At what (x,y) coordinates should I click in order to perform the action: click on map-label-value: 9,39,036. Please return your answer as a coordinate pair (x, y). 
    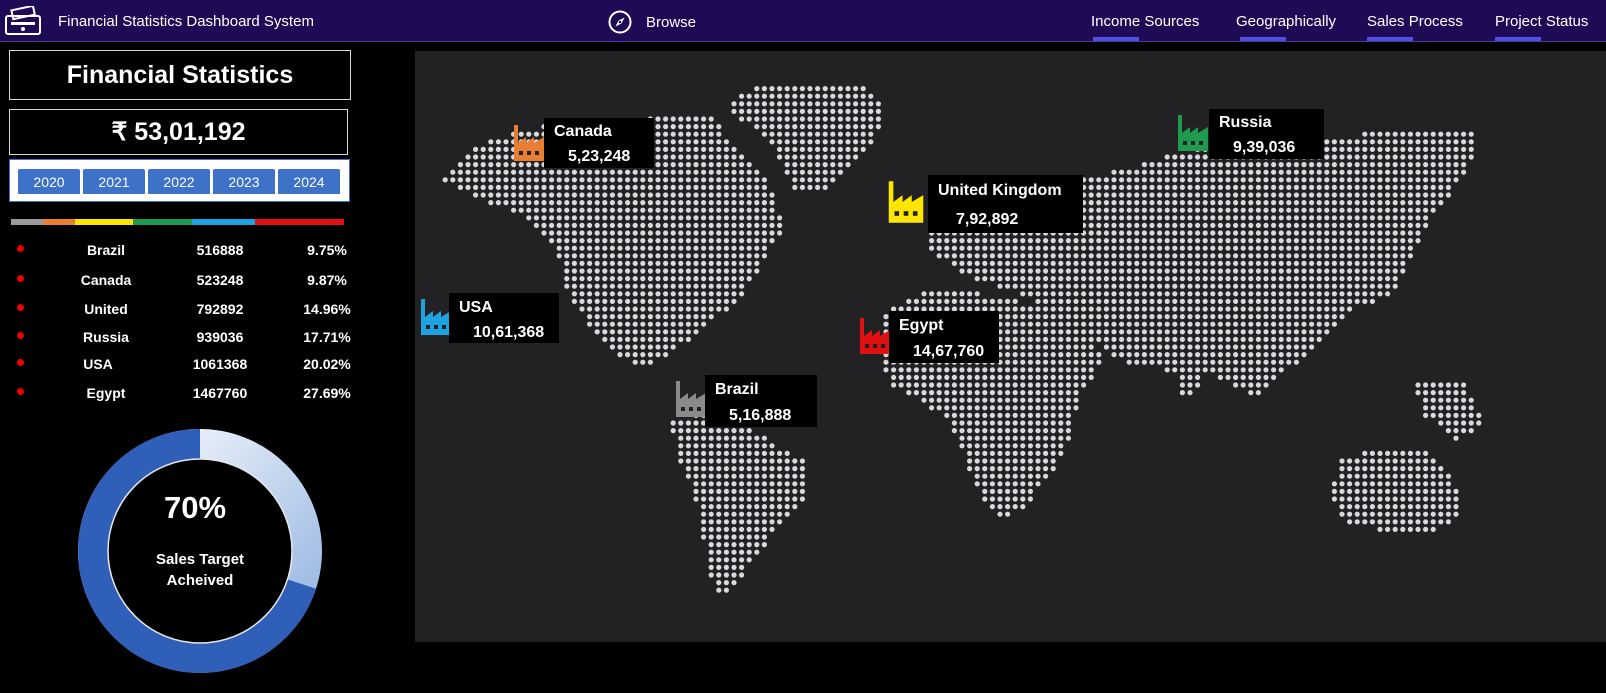
    Looking at the image, I should click on (1264, 147).